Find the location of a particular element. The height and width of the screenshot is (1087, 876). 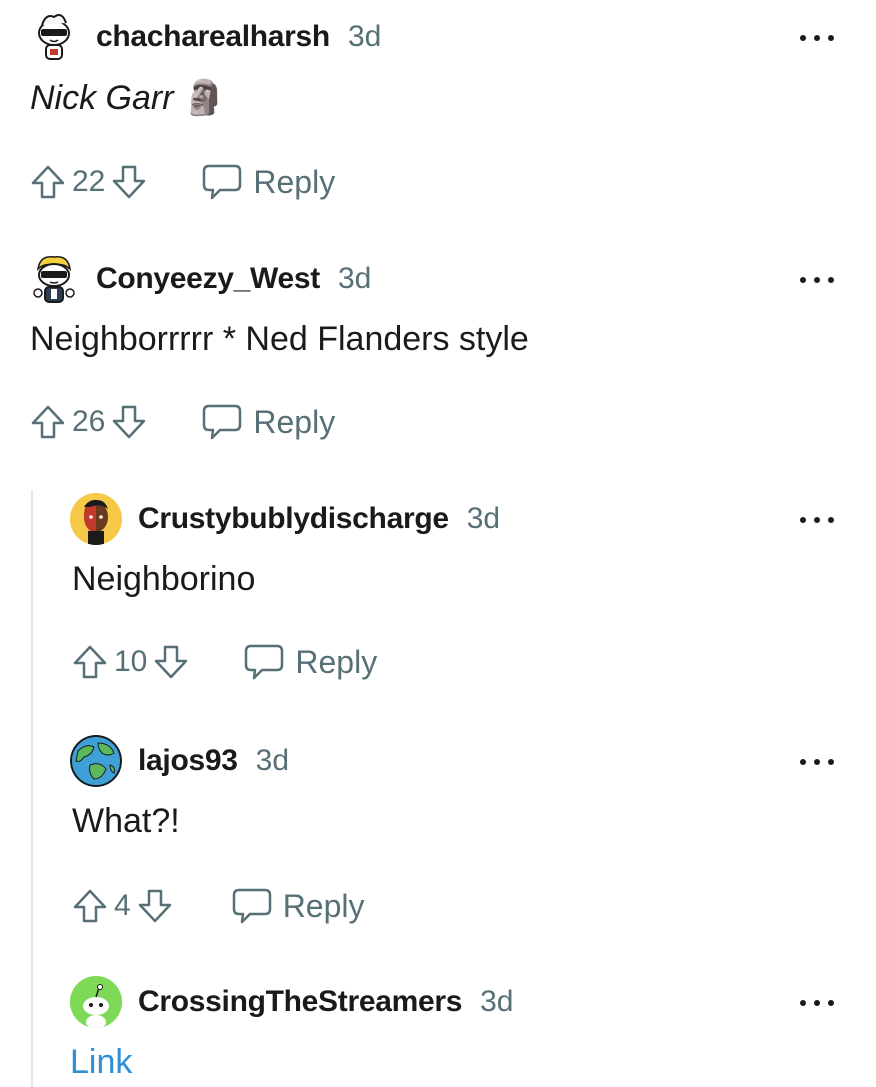

comment-body: Nick Garr 🗿 is located at coordinates (127, 98).